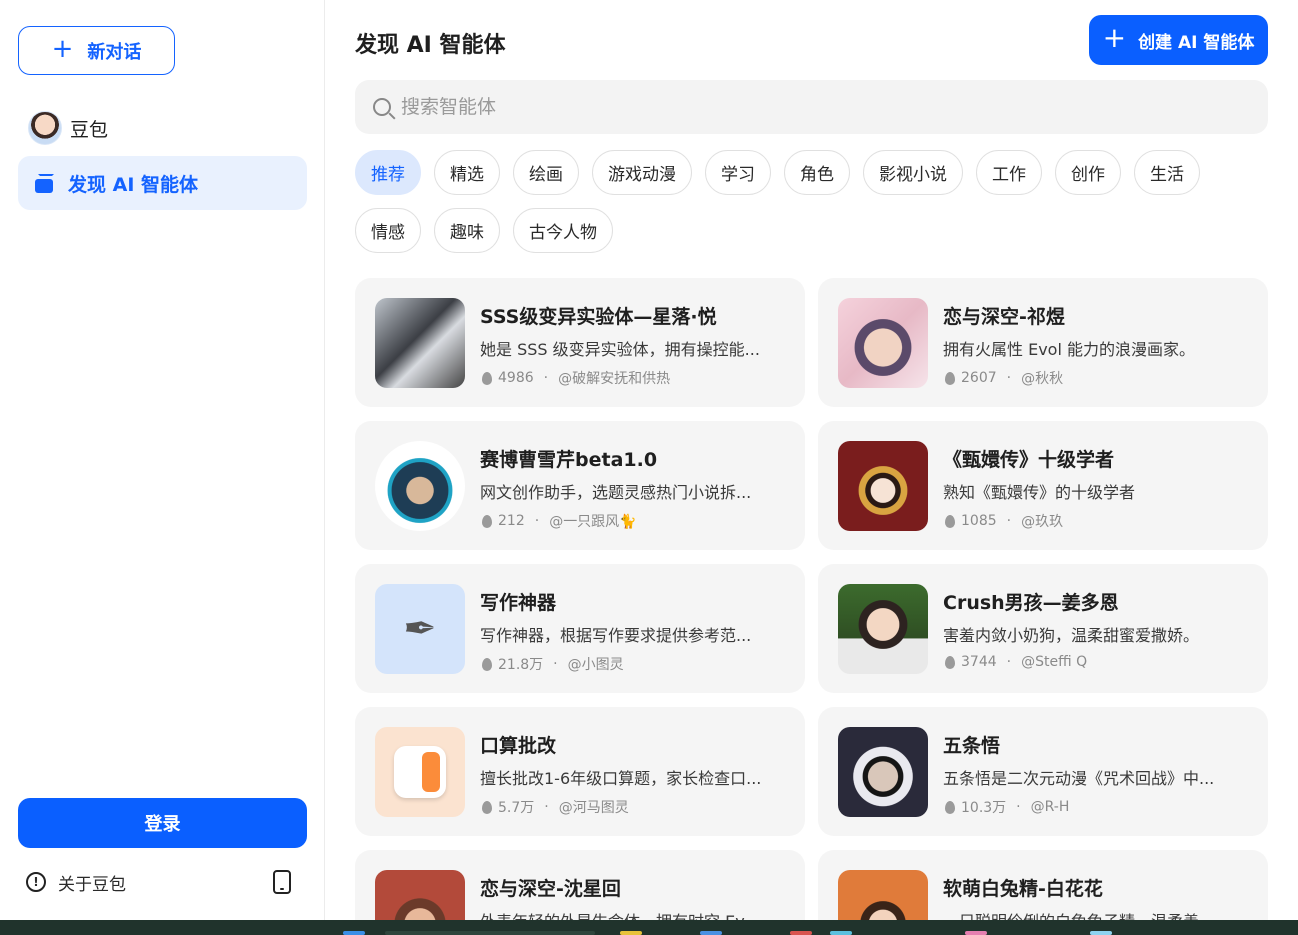 Image resolution: width=1298 pixels, height=935 pixels. Describe the element at coordinates (420, 629) in the screenshot. I see `pen-icon: ✒` at that location.